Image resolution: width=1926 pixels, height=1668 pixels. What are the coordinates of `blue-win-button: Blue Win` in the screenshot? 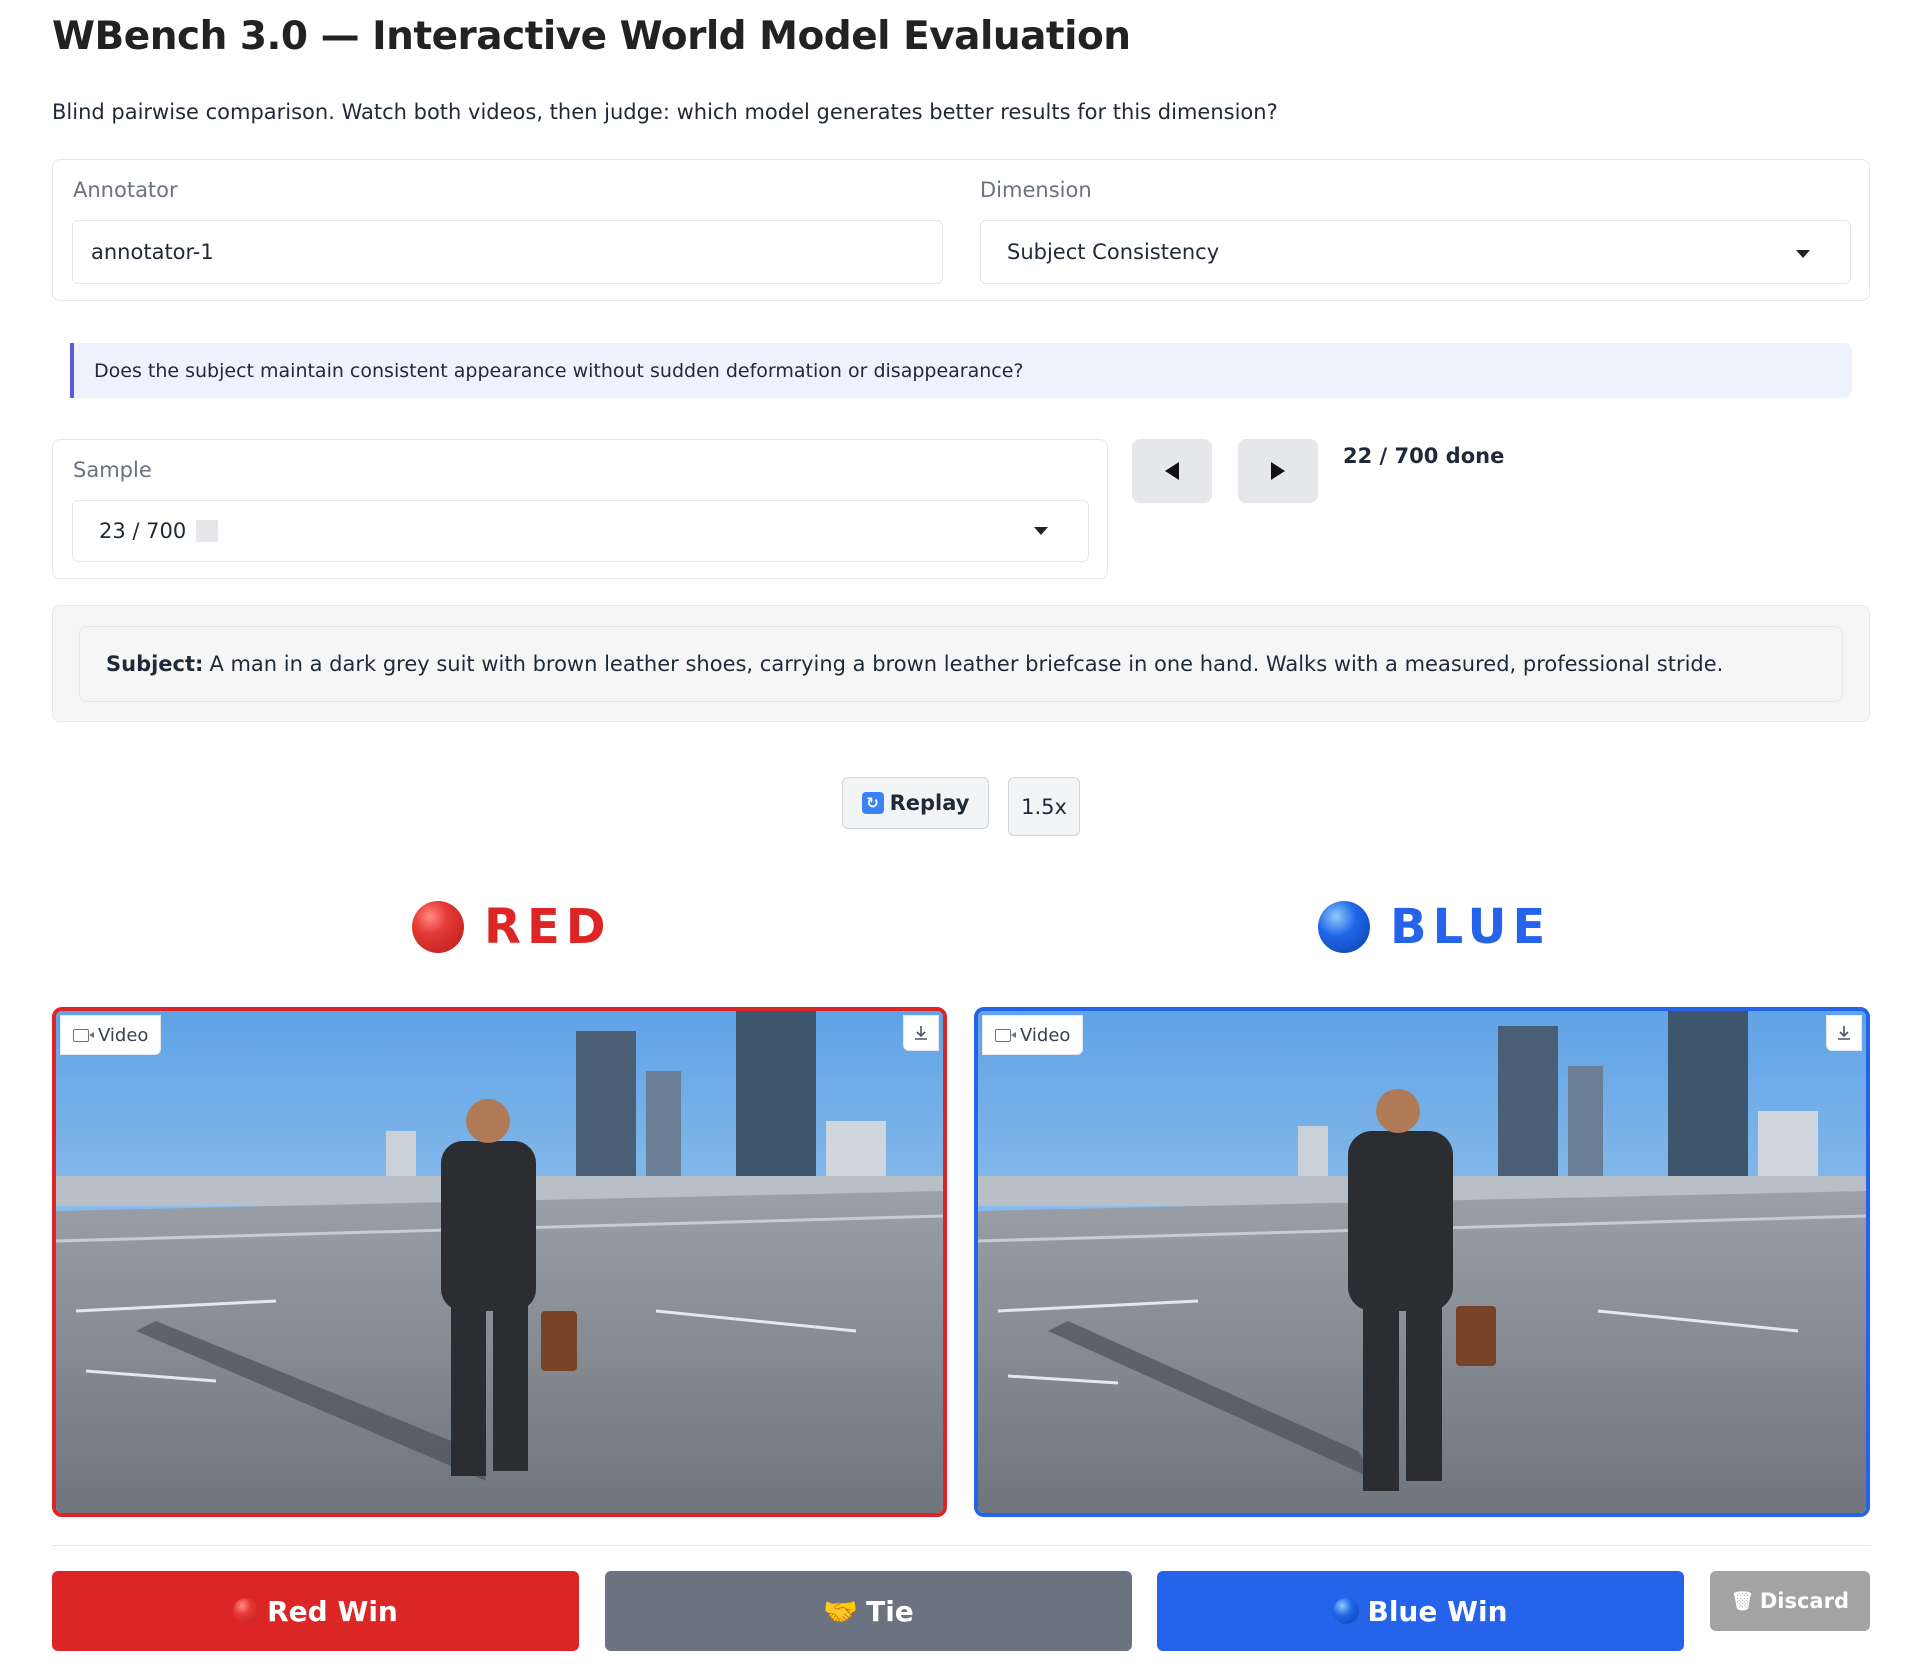 It's located at (1420, 1611).